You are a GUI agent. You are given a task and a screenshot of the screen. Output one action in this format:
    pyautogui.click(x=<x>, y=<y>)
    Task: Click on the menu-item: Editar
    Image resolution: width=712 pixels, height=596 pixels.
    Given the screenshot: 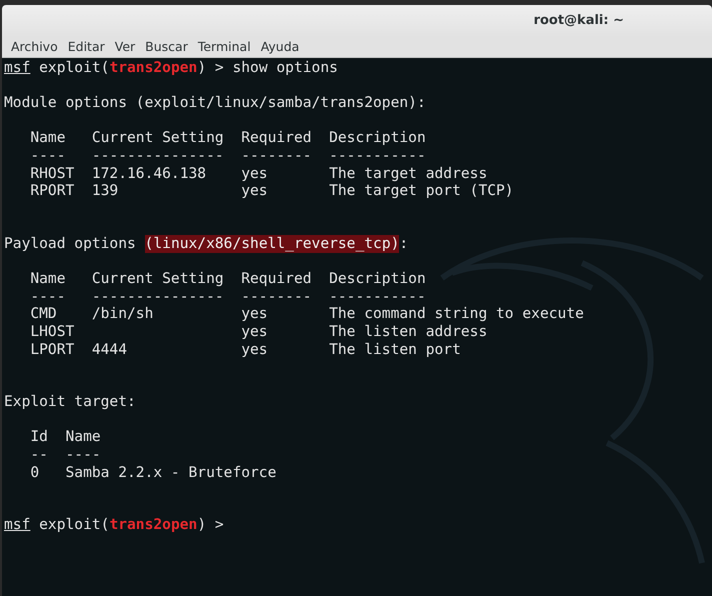 What is the action you would take?
    pyautogui.click(x=86, y=47)
    